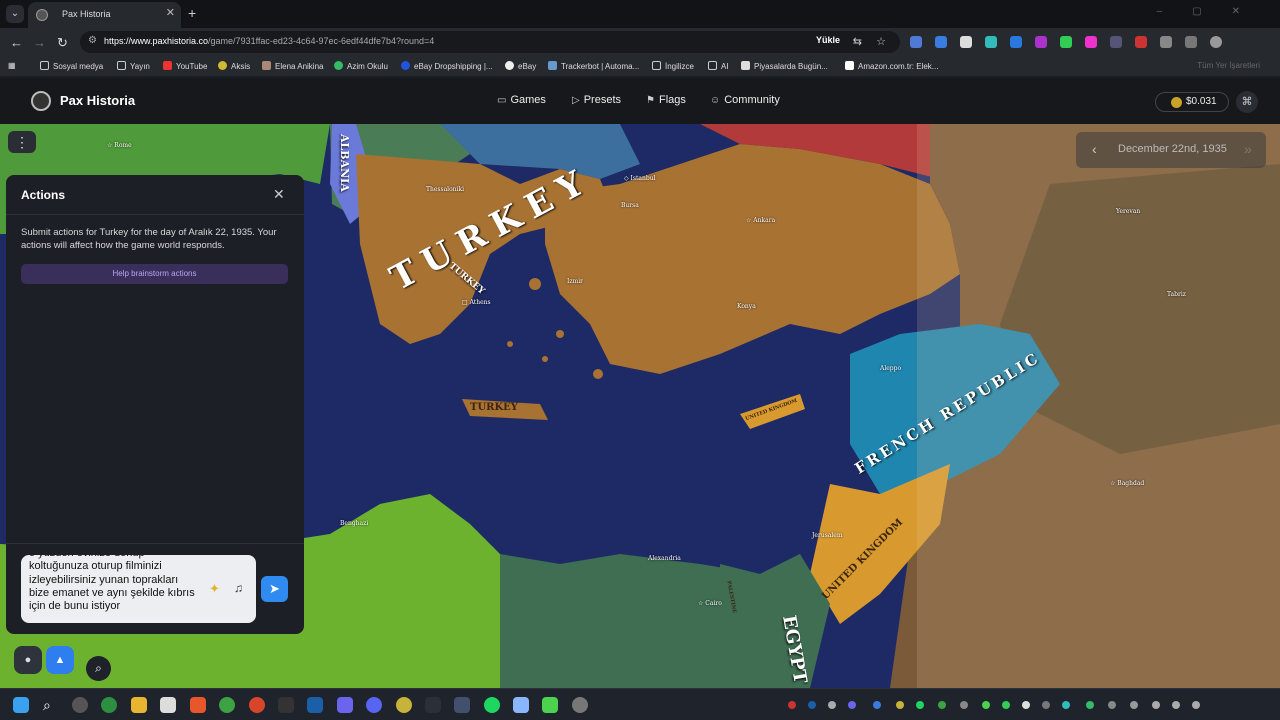 This screenshot has height=720, width=1280. I want to click on epic-games-icon, so click(286, 705).